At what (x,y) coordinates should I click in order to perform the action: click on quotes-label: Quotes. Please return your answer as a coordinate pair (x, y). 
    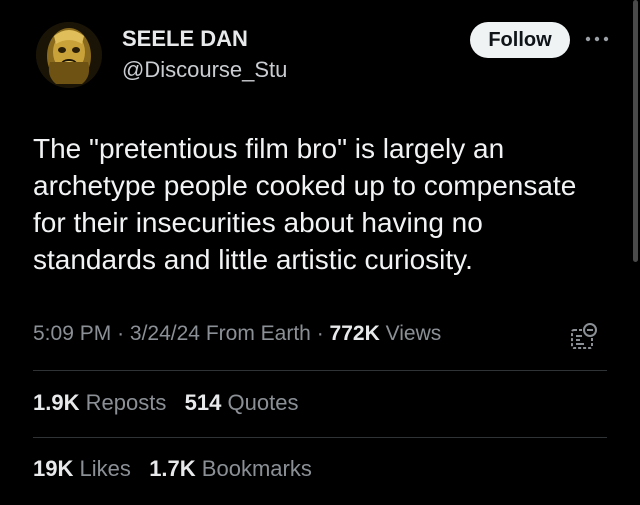
    Looking at the image, I should click on (263, 402).